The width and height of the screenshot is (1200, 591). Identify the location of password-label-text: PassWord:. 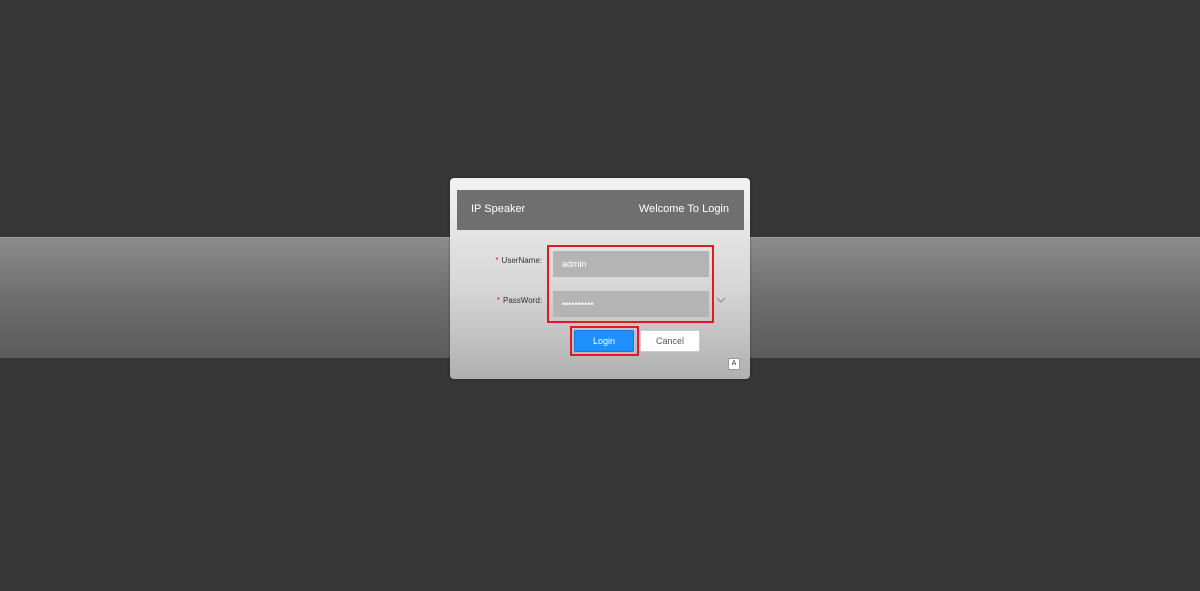
(522, 300).